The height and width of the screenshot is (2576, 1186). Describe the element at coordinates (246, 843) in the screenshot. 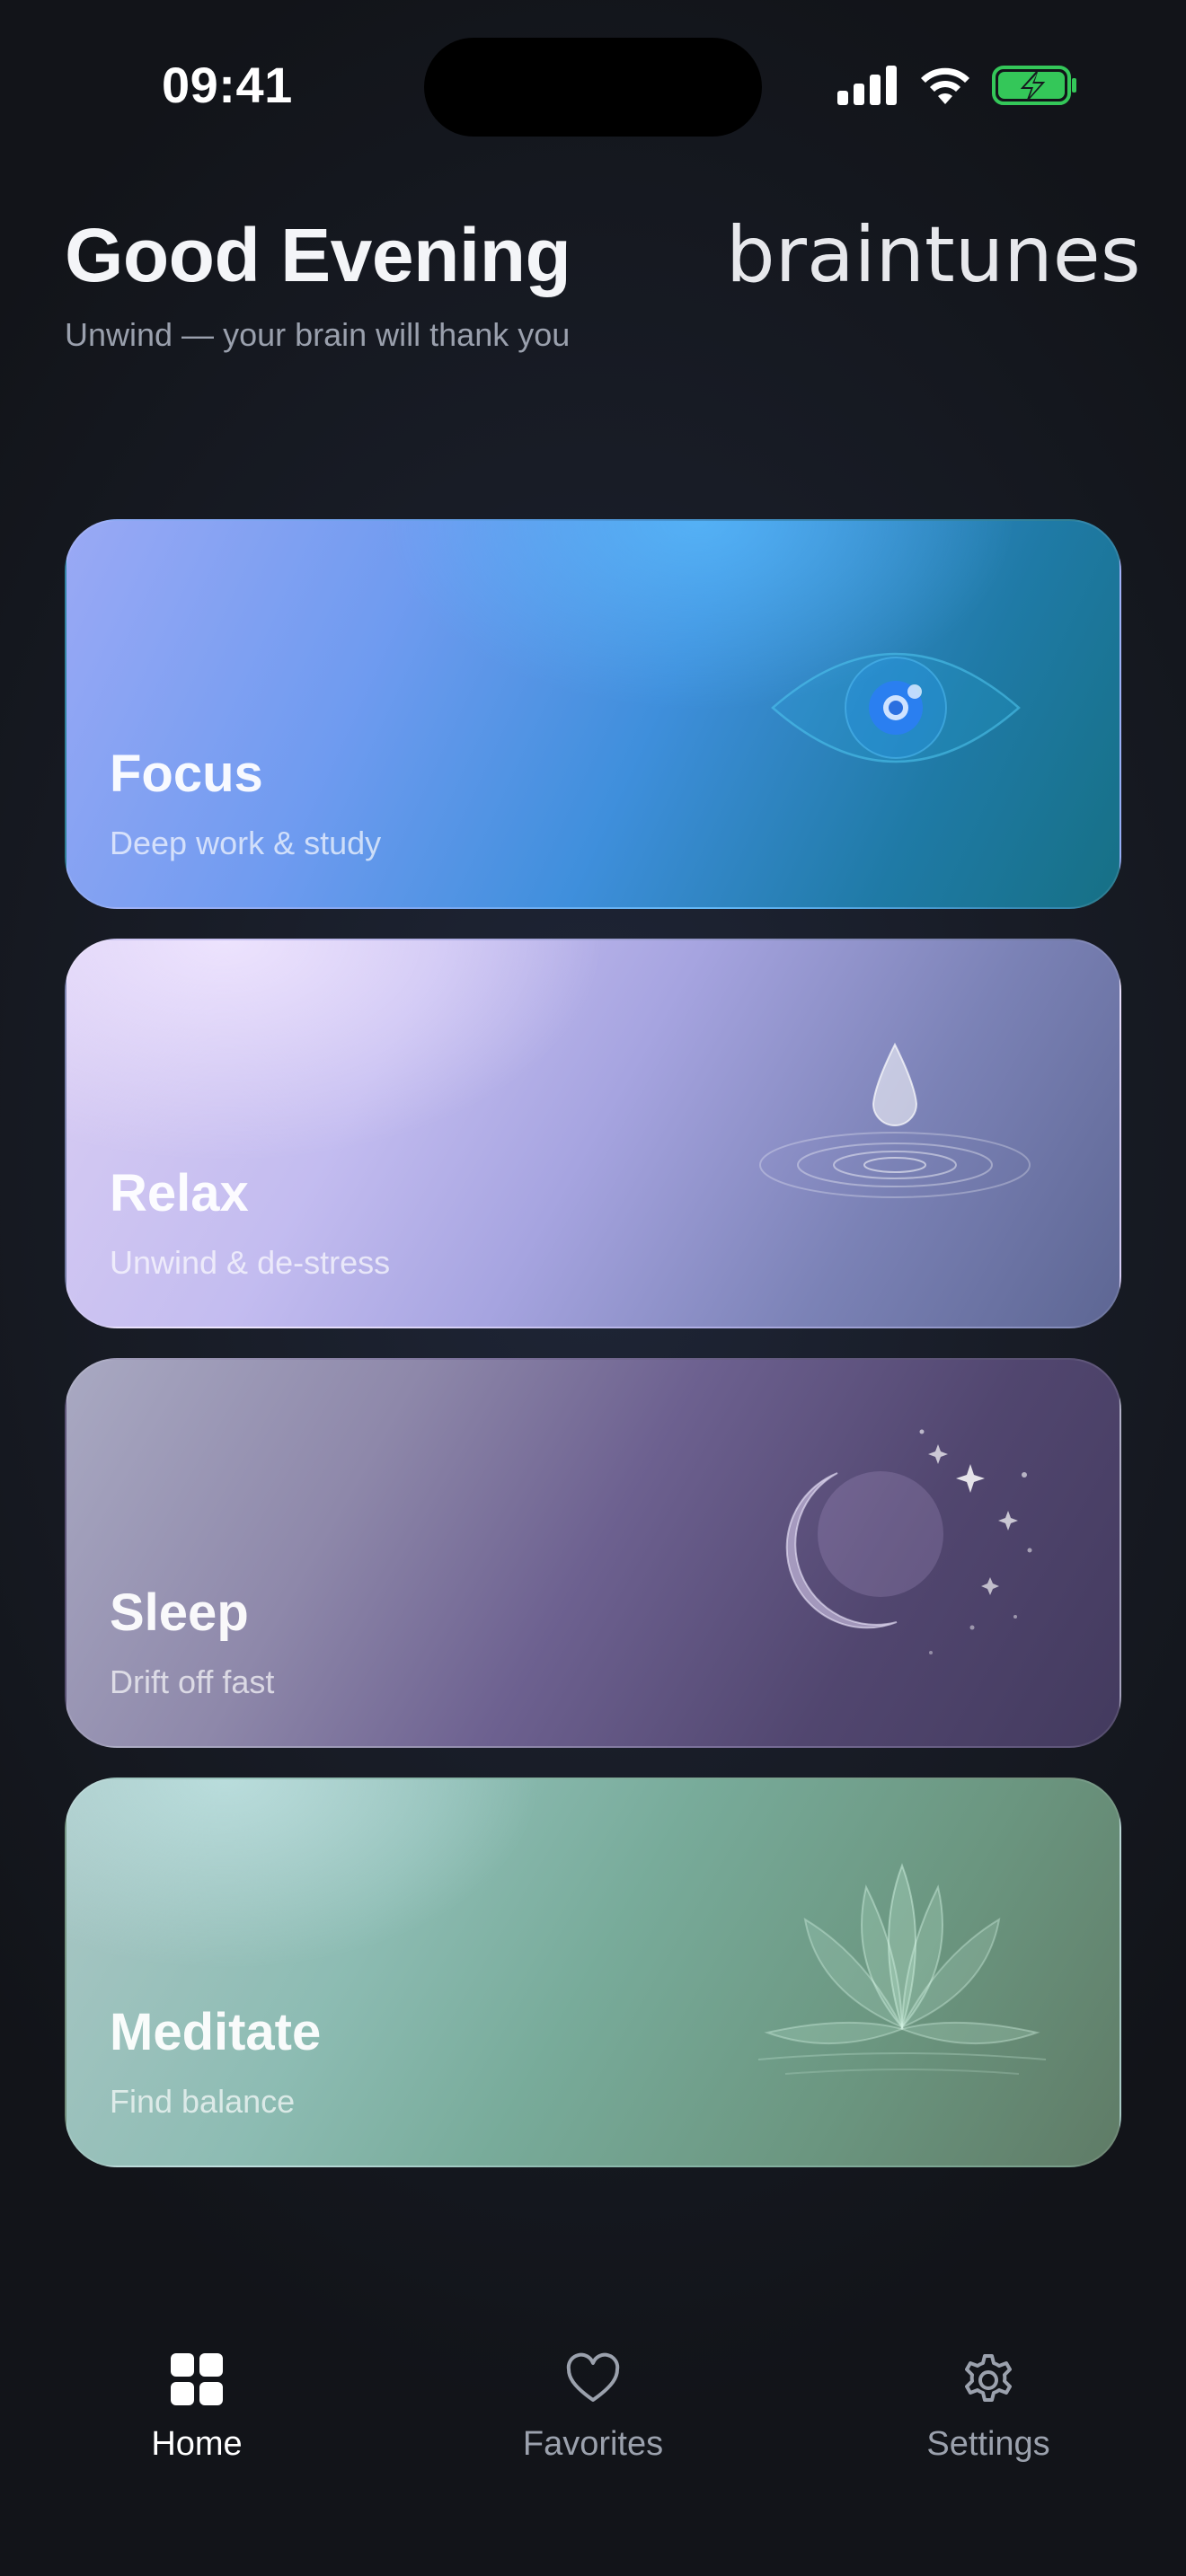

I see `card-subtitle: Deep work & study` at that location.